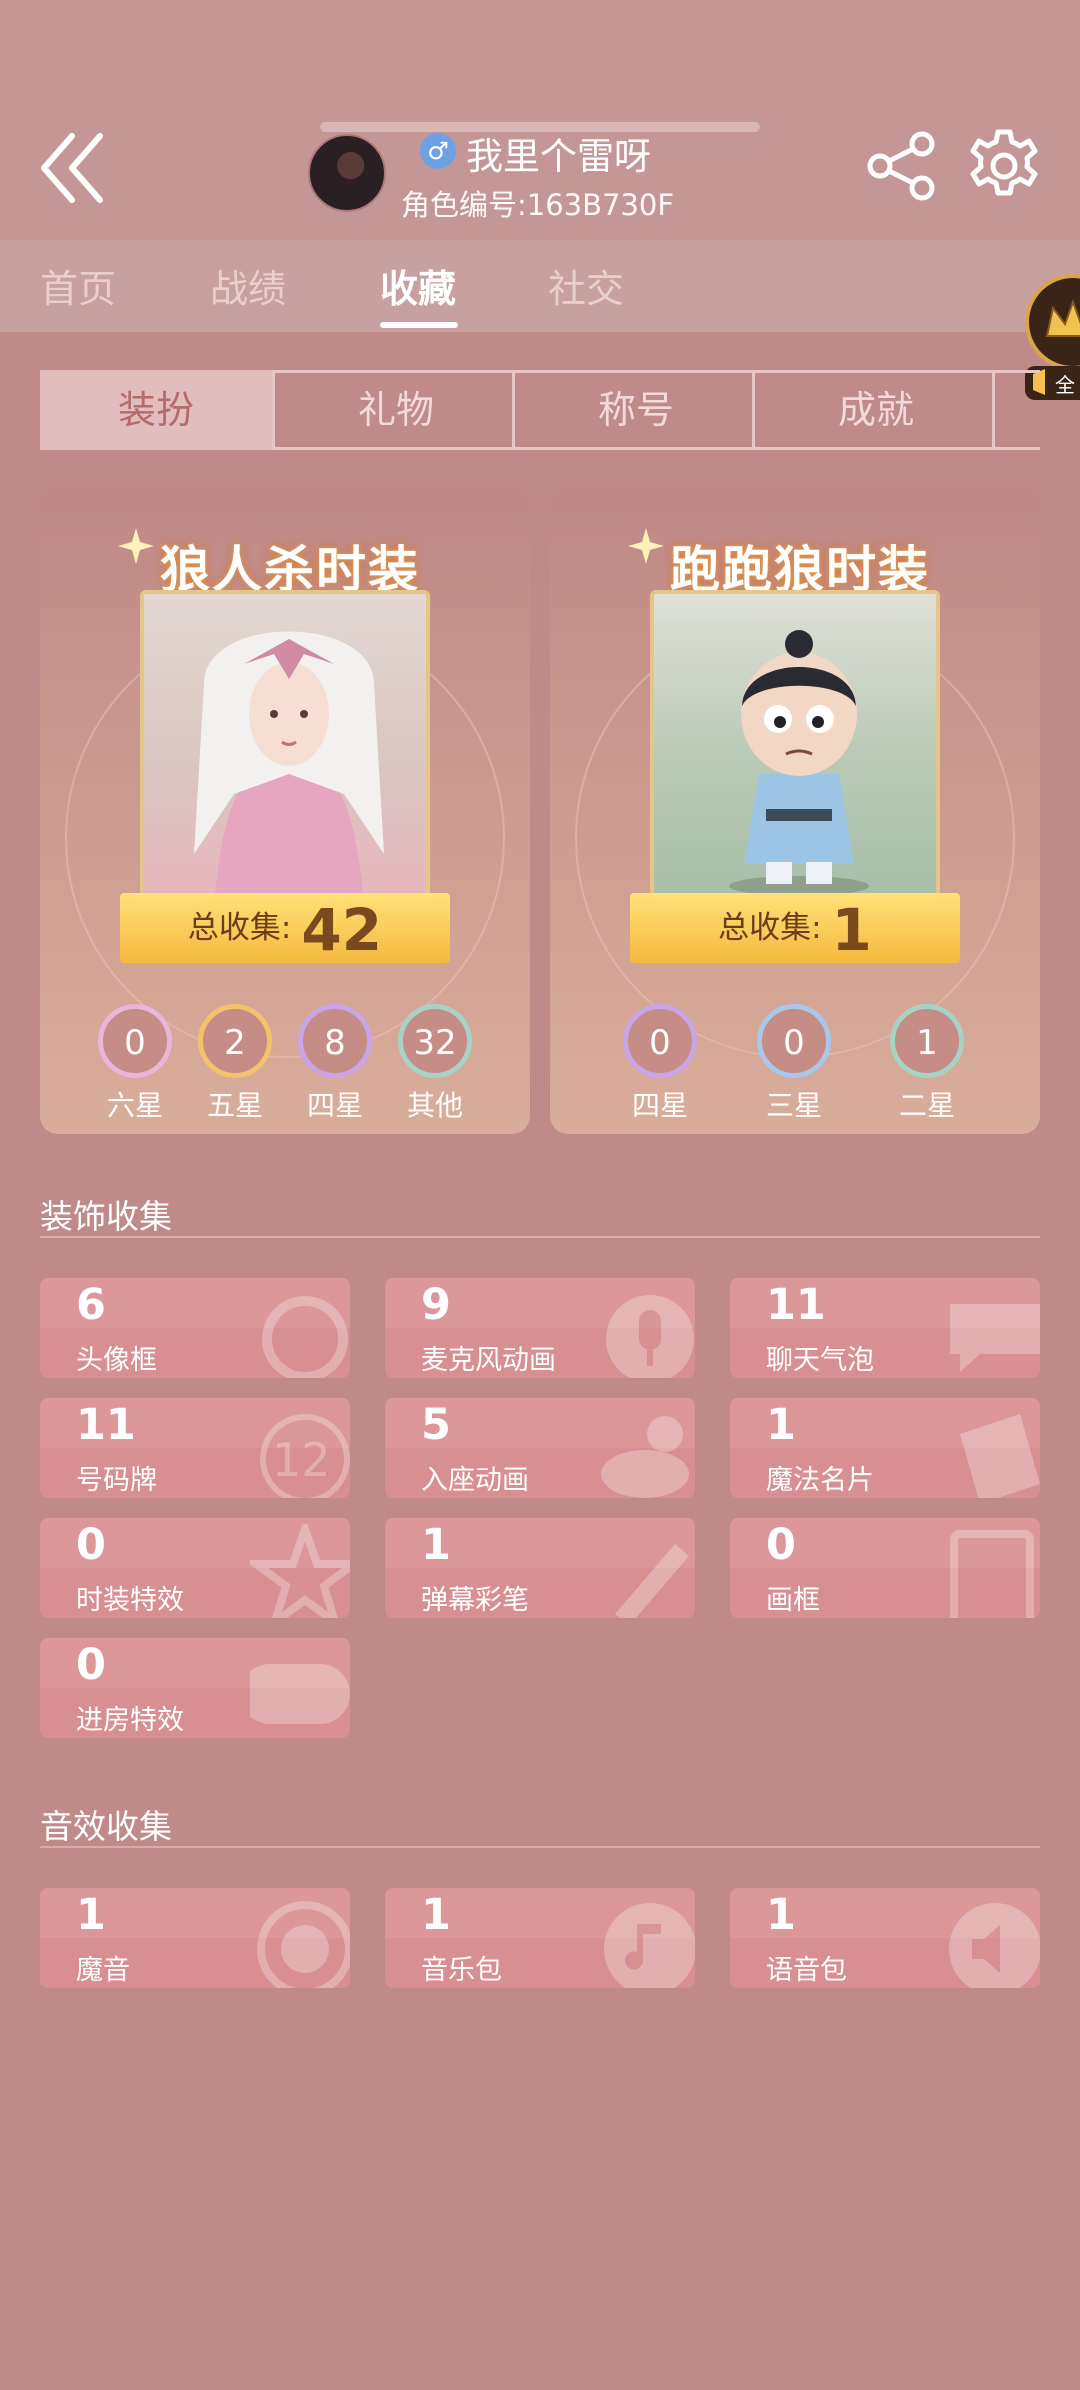  I want to click on tab-social: 社交, so click(586, 285).